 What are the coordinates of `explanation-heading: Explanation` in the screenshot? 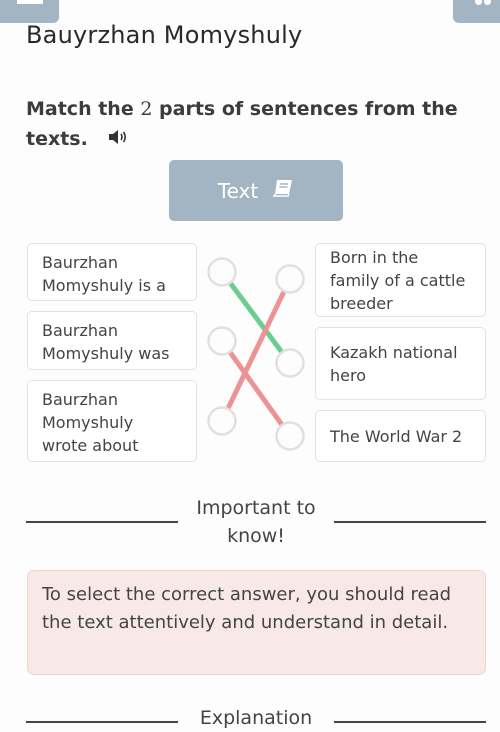 It's located at (256, 718).